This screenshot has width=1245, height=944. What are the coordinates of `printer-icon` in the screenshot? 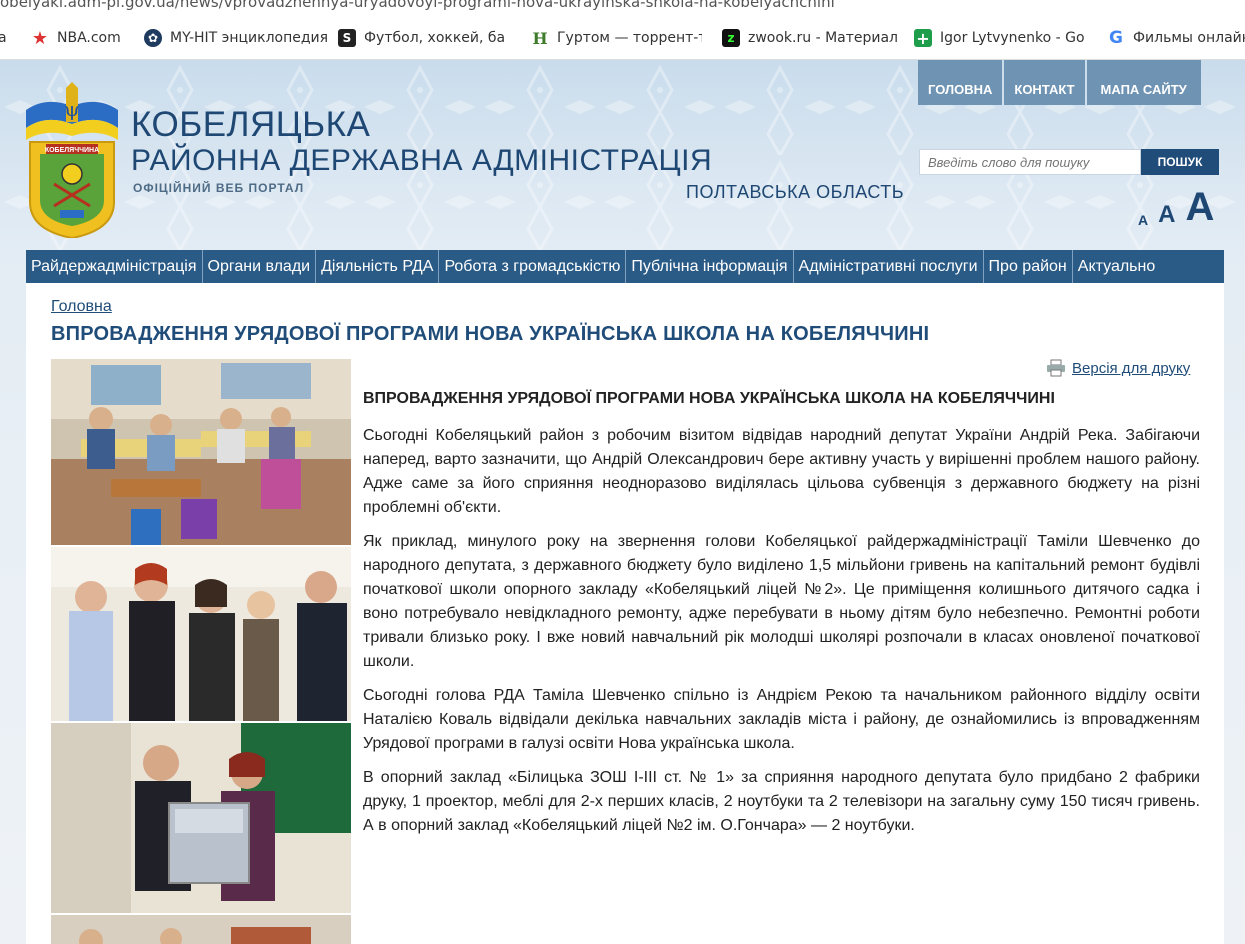 It's located at (1056, 368).